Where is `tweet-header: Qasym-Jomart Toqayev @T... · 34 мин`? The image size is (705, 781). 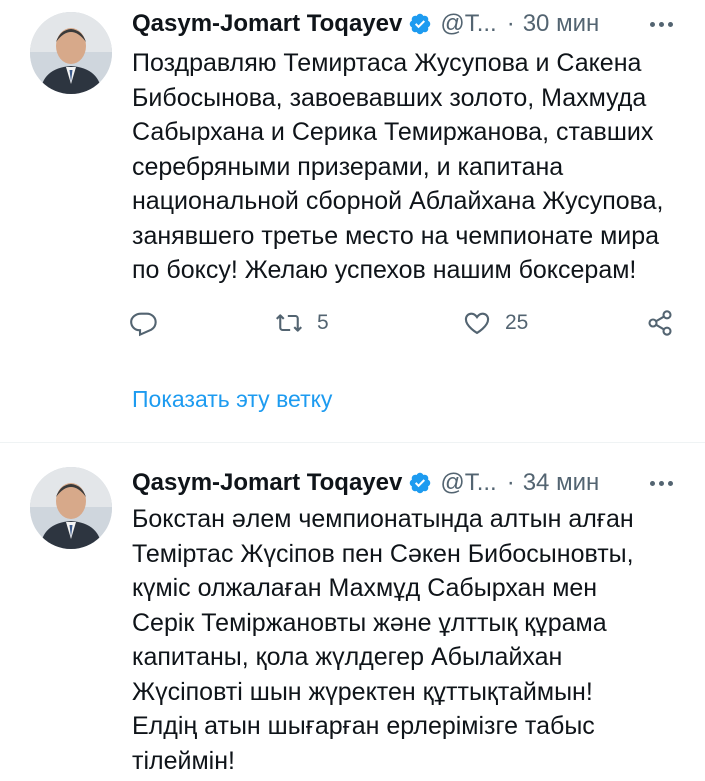 tweet-header: Qasym-Jomart Toqayev @T... · 34 мин is located at coordinates (365, 483).